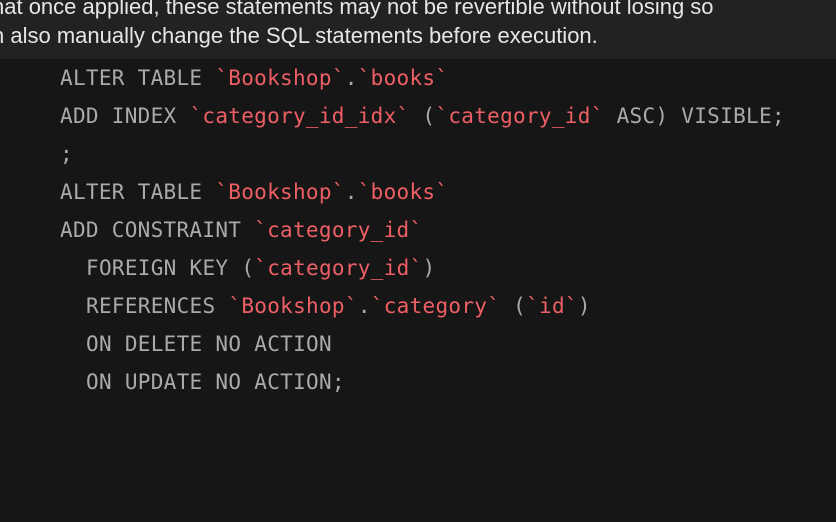  Describe the element at coordinates (157, 306) in the screenshot. I see `sql-keyword: REFERENCES` at that location.